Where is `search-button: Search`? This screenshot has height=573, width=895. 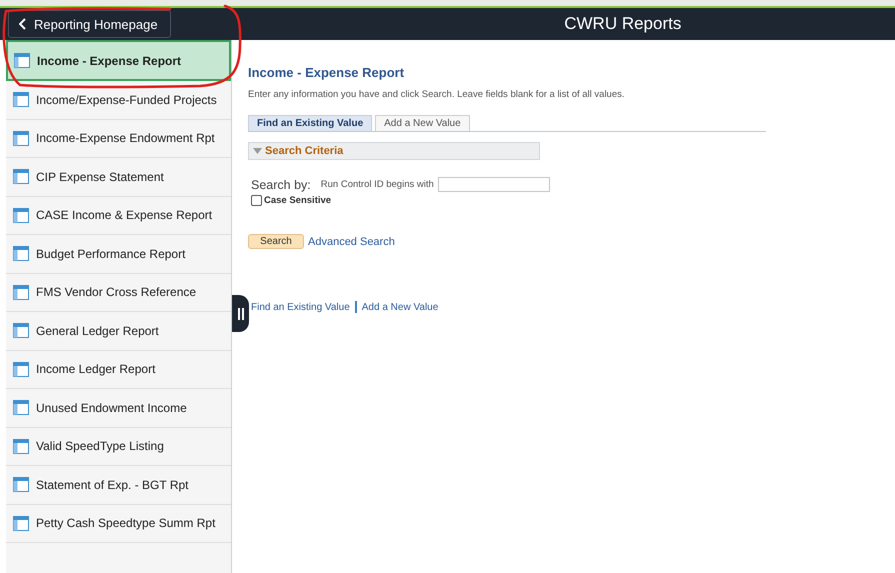 search-button: Search is located at coordinates (276, 241).